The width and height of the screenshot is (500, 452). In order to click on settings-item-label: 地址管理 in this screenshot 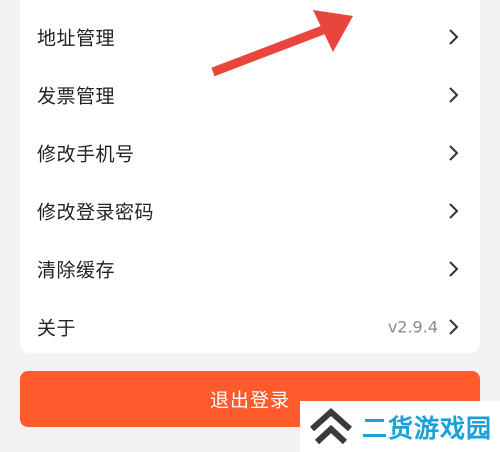, I will do `click(76, 38)`.